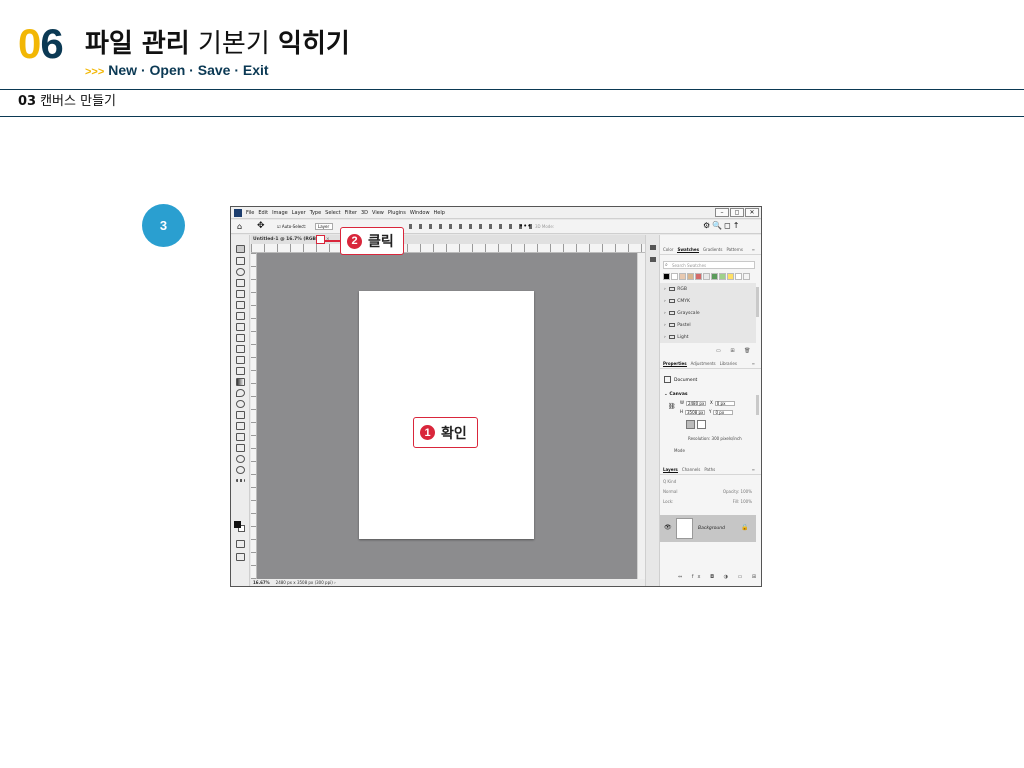  Describe the element at coordinates (703, 363) in the screenshot. I see `tab-adjustments: Adjustments` at that location.